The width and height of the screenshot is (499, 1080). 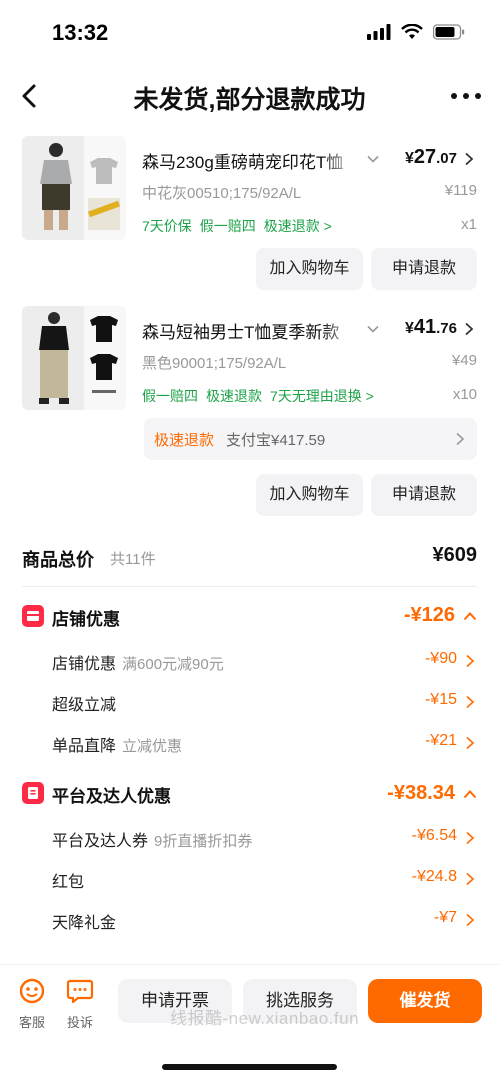 I want to click on shop-coupon-amount: -¥90, so click(x=441, y=659).